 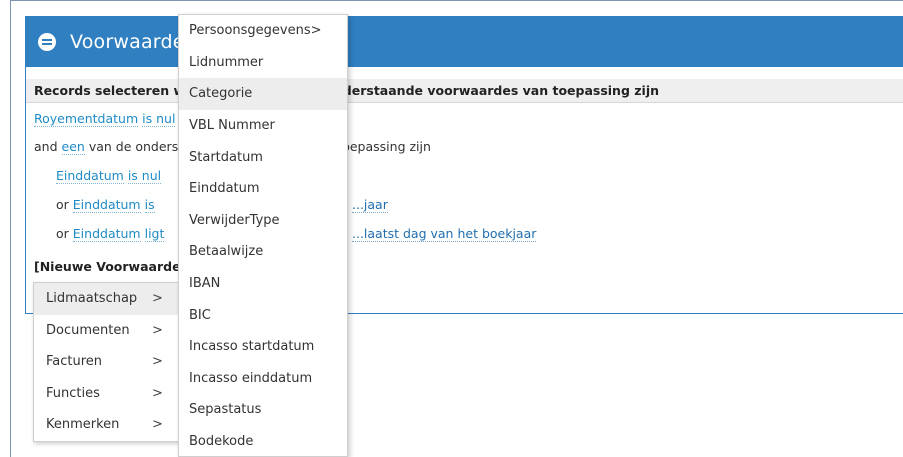 I want to click on panel-header: Voorwaarden, so click(x=464, y=42).